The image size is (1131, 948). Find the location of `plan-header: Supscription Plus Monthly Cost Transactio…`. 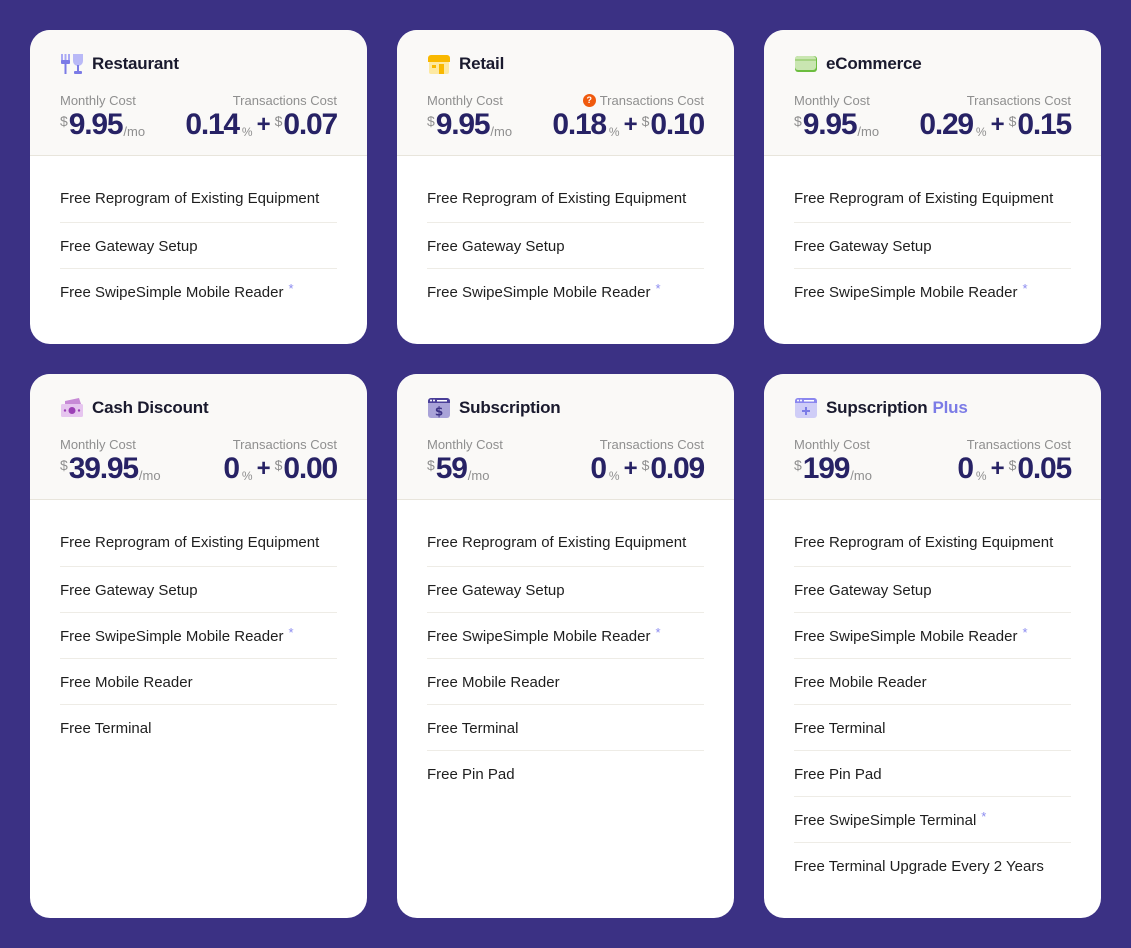

plan-header: Supscription Plus Monthly Cost Transactio… is located at coordinates (932, 437).